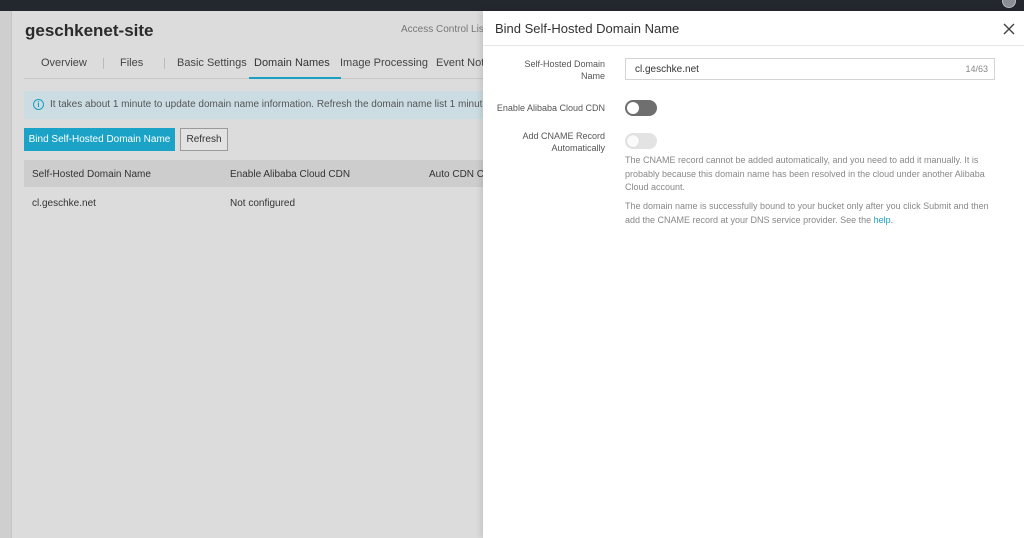 The width and height of the screenshot is (1024, 538). What do you see at coordinates (442, 29) in the screenshot?
I see `acl-link: Access Control List (` at bounding box center [442, 29].